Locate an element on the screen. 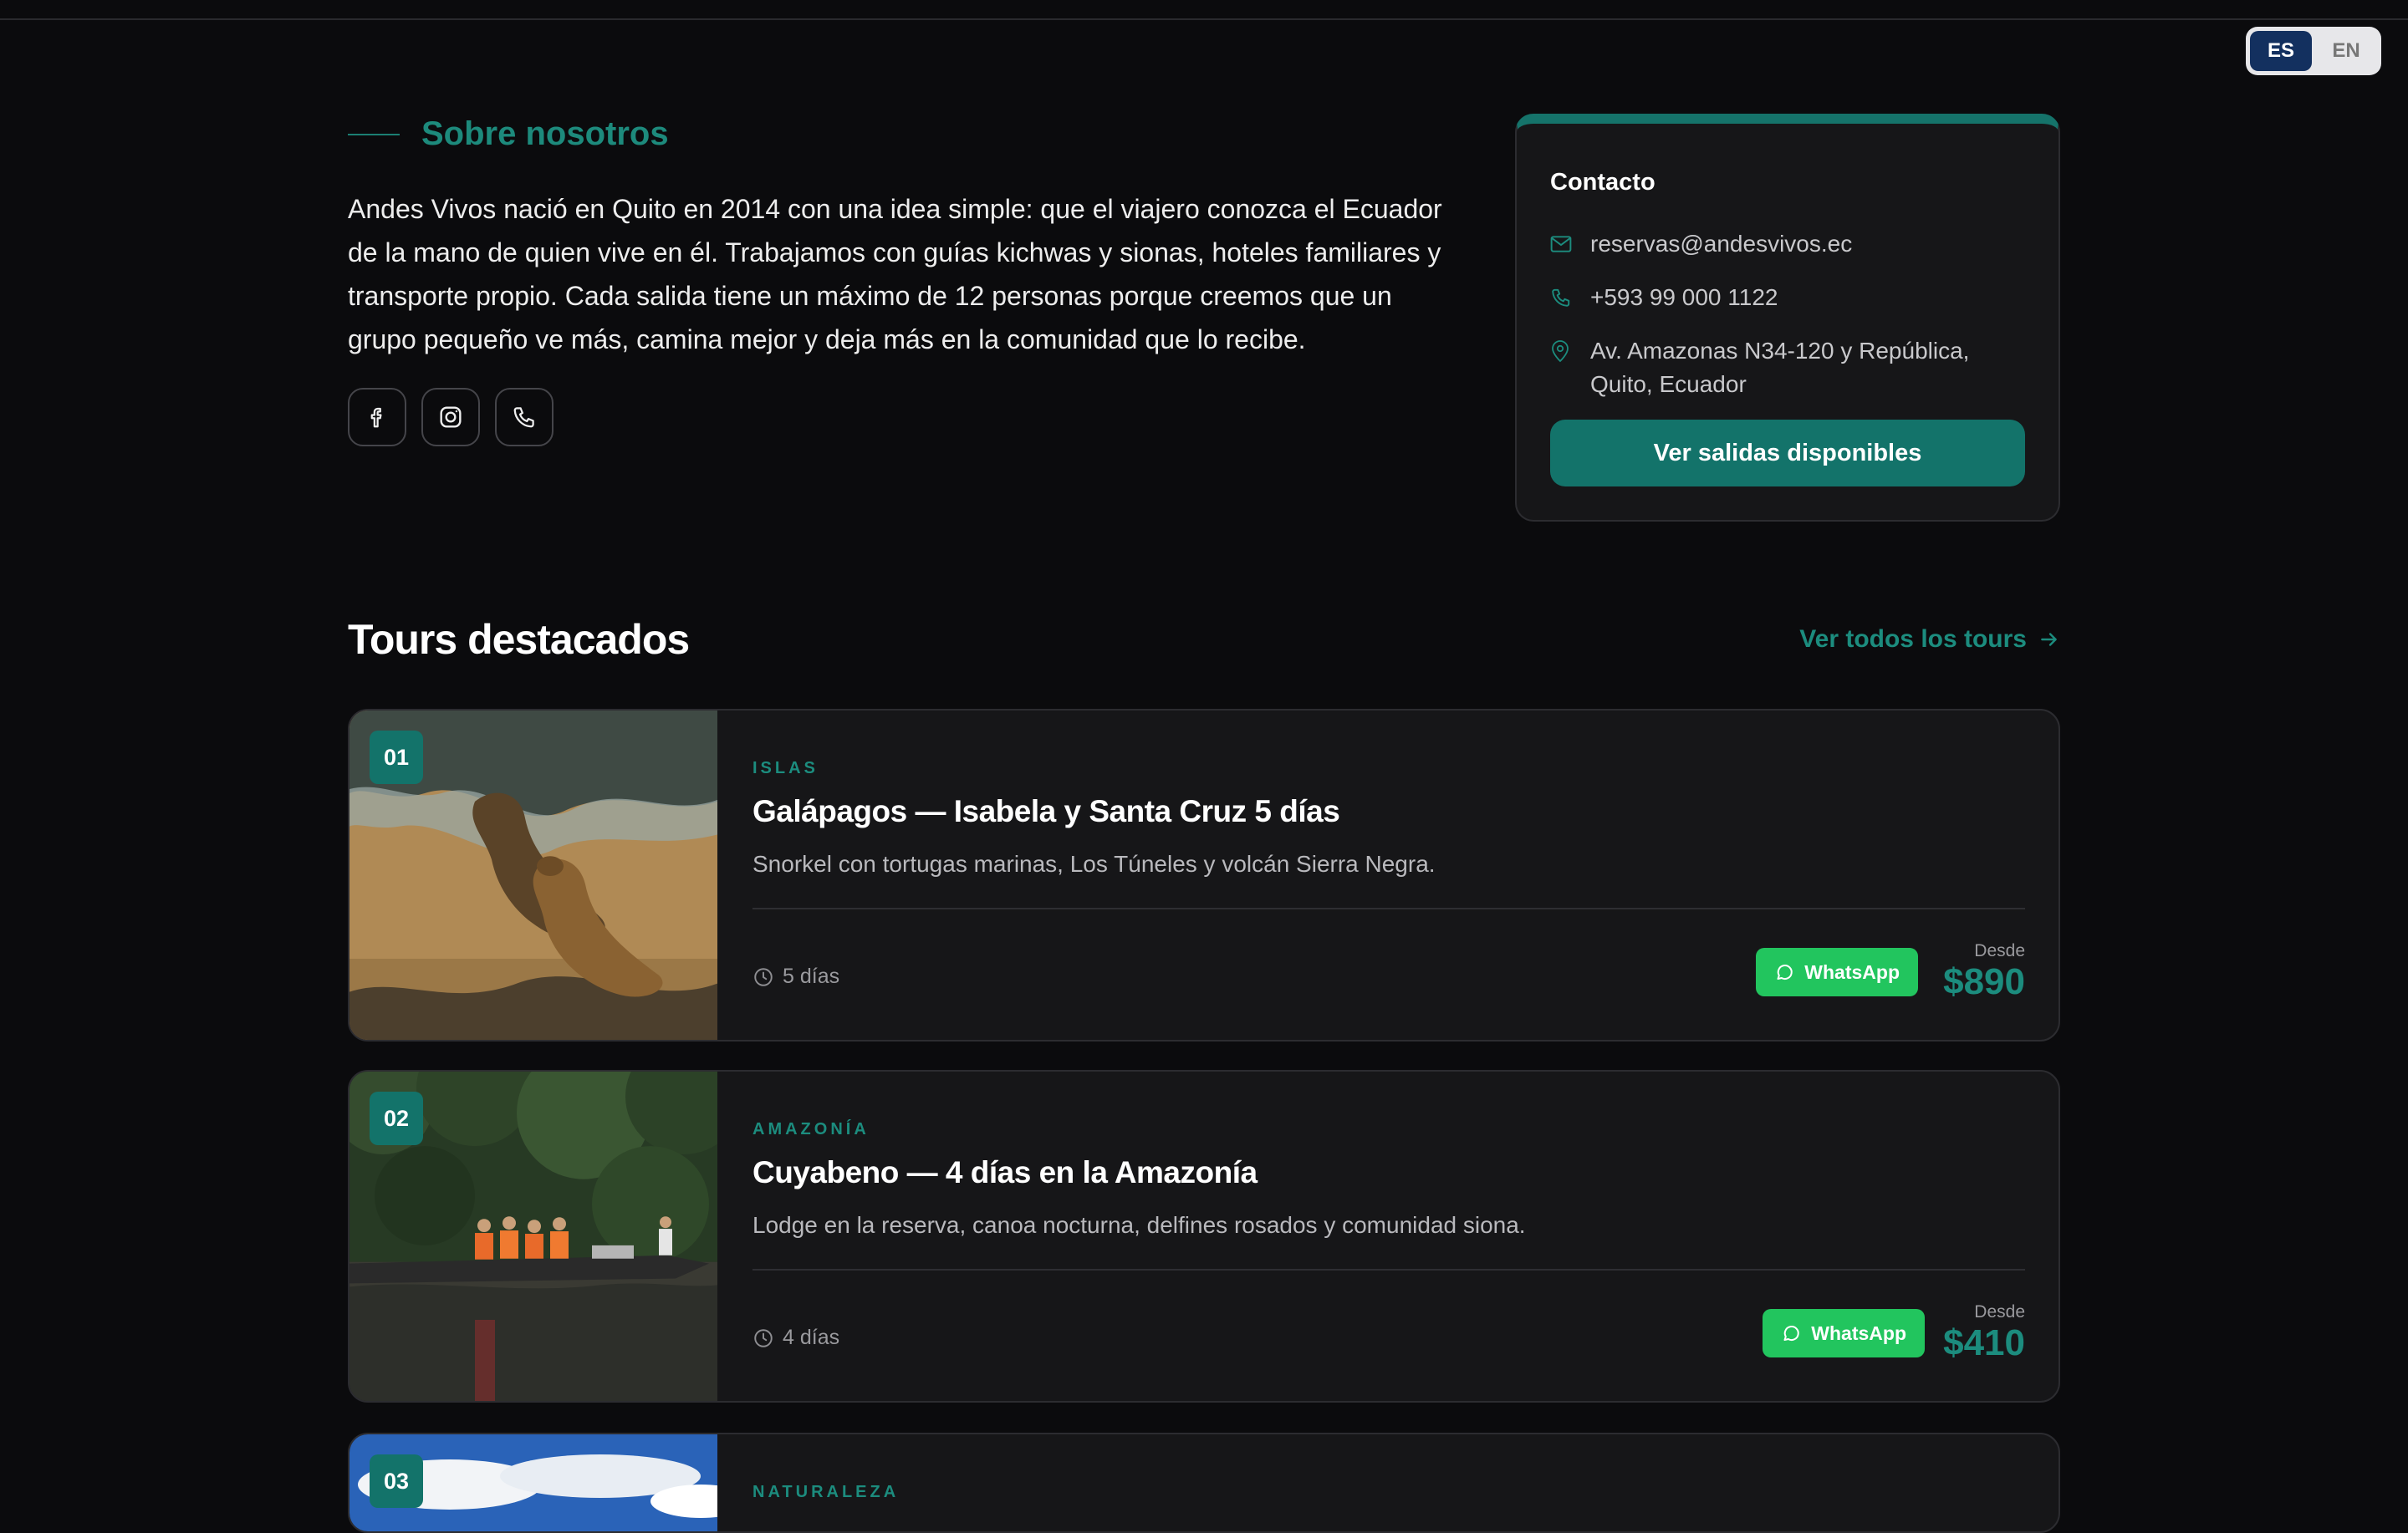 Image resolution: width=2408 pixels, height=1533 pixels. address-line-2: Quito, Ecuador is located at coordinates (1669, 384).